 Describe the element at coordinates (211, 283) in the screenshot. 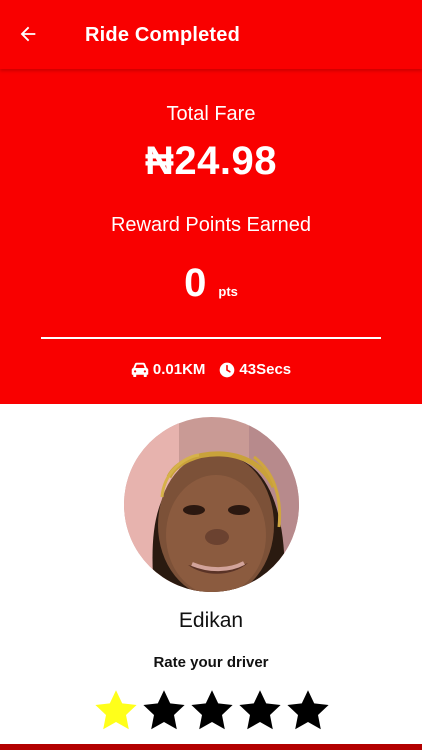

I see `reward-points-row: 0 pts` at that location.